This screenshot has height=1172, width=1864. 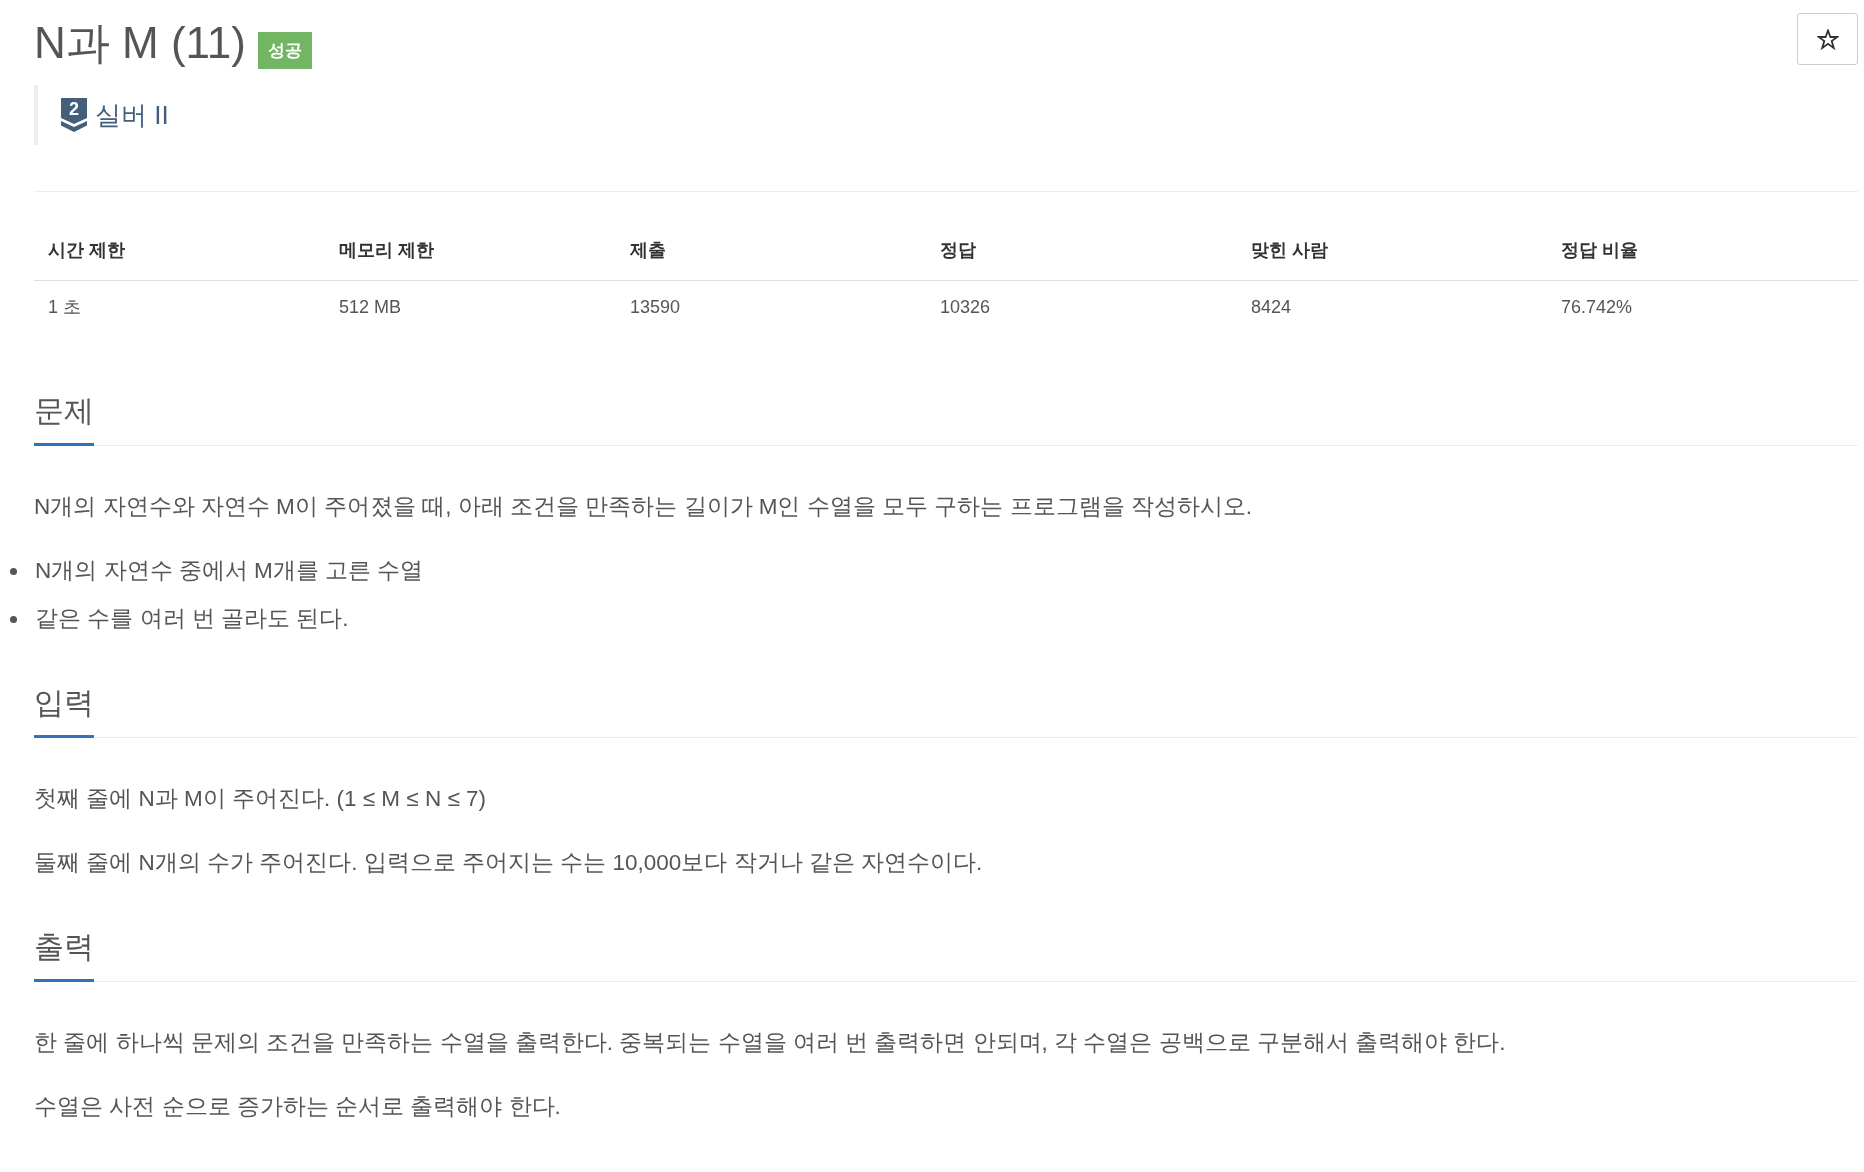 What do you see at coordinates (260, 799) in the screenshot?
I see `problem-text: 첫째 줄에 N과 M이 주어진다. (1 ≤ M ≤ N ≤ 7)` at bounding box center [260, 799].